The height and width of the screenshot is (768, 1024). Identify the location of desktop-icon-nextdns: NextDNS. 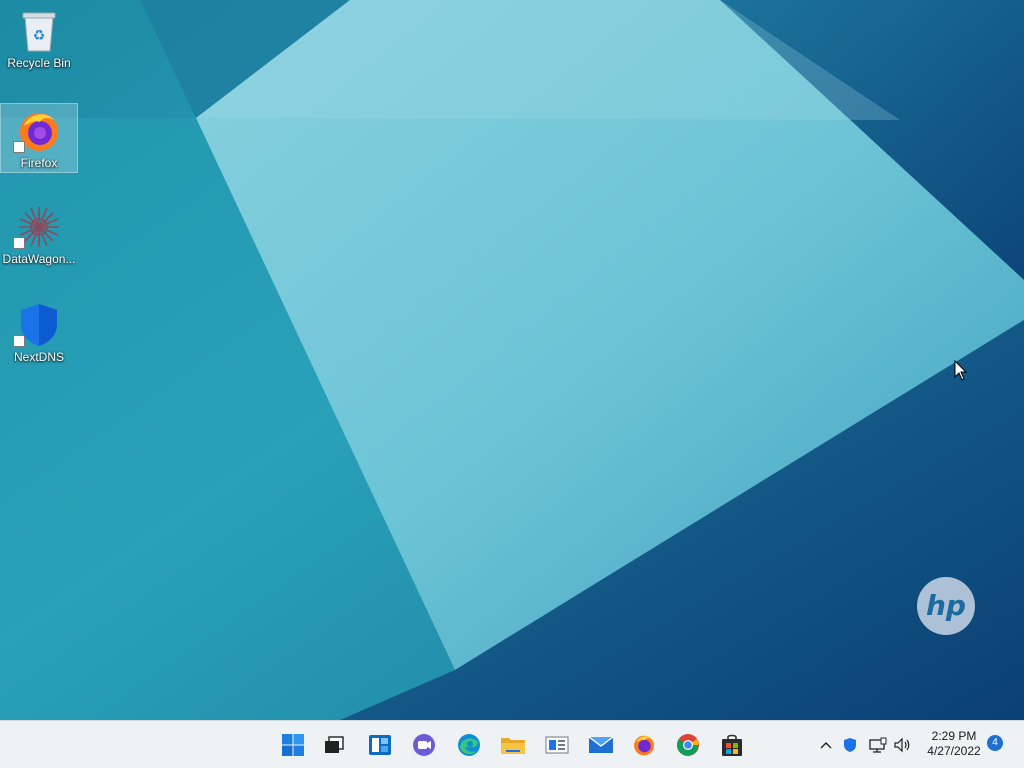
(39, 333).